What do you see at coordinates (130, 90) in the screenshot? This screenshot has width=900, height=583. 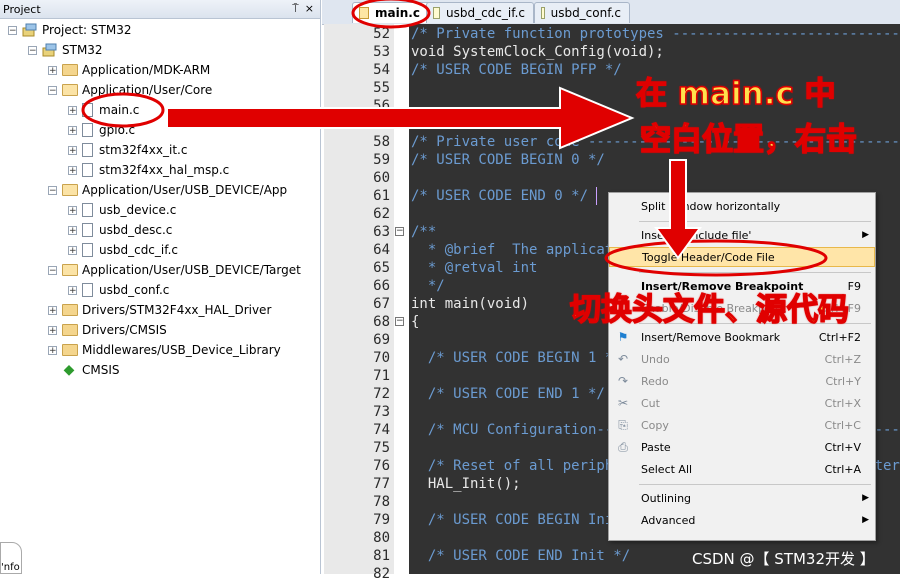 I see `tree-item: − Application/User/Core` at bounding box center [130, 90].